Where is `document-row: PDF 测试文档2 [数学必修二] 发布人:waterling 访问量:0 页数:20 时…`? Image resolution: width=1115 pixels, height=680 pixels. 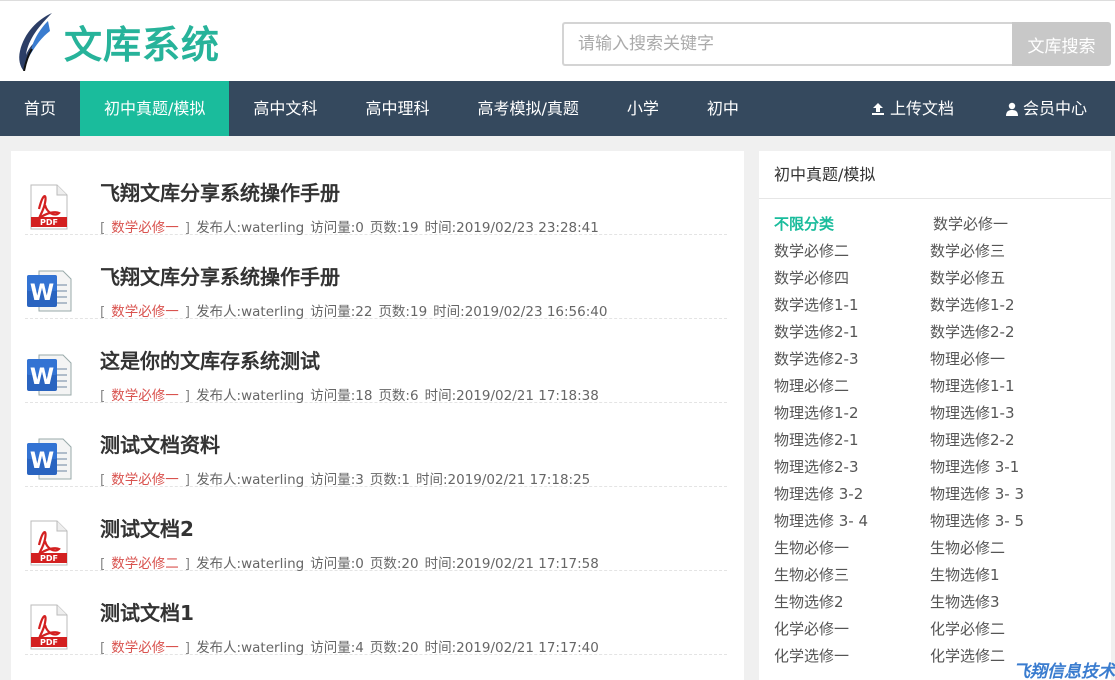 document-row: PDF 测试文档2 [数学必修二] 发布人:waterling 访问量:0 页数:20 时… is located at coordinates (376, 529).